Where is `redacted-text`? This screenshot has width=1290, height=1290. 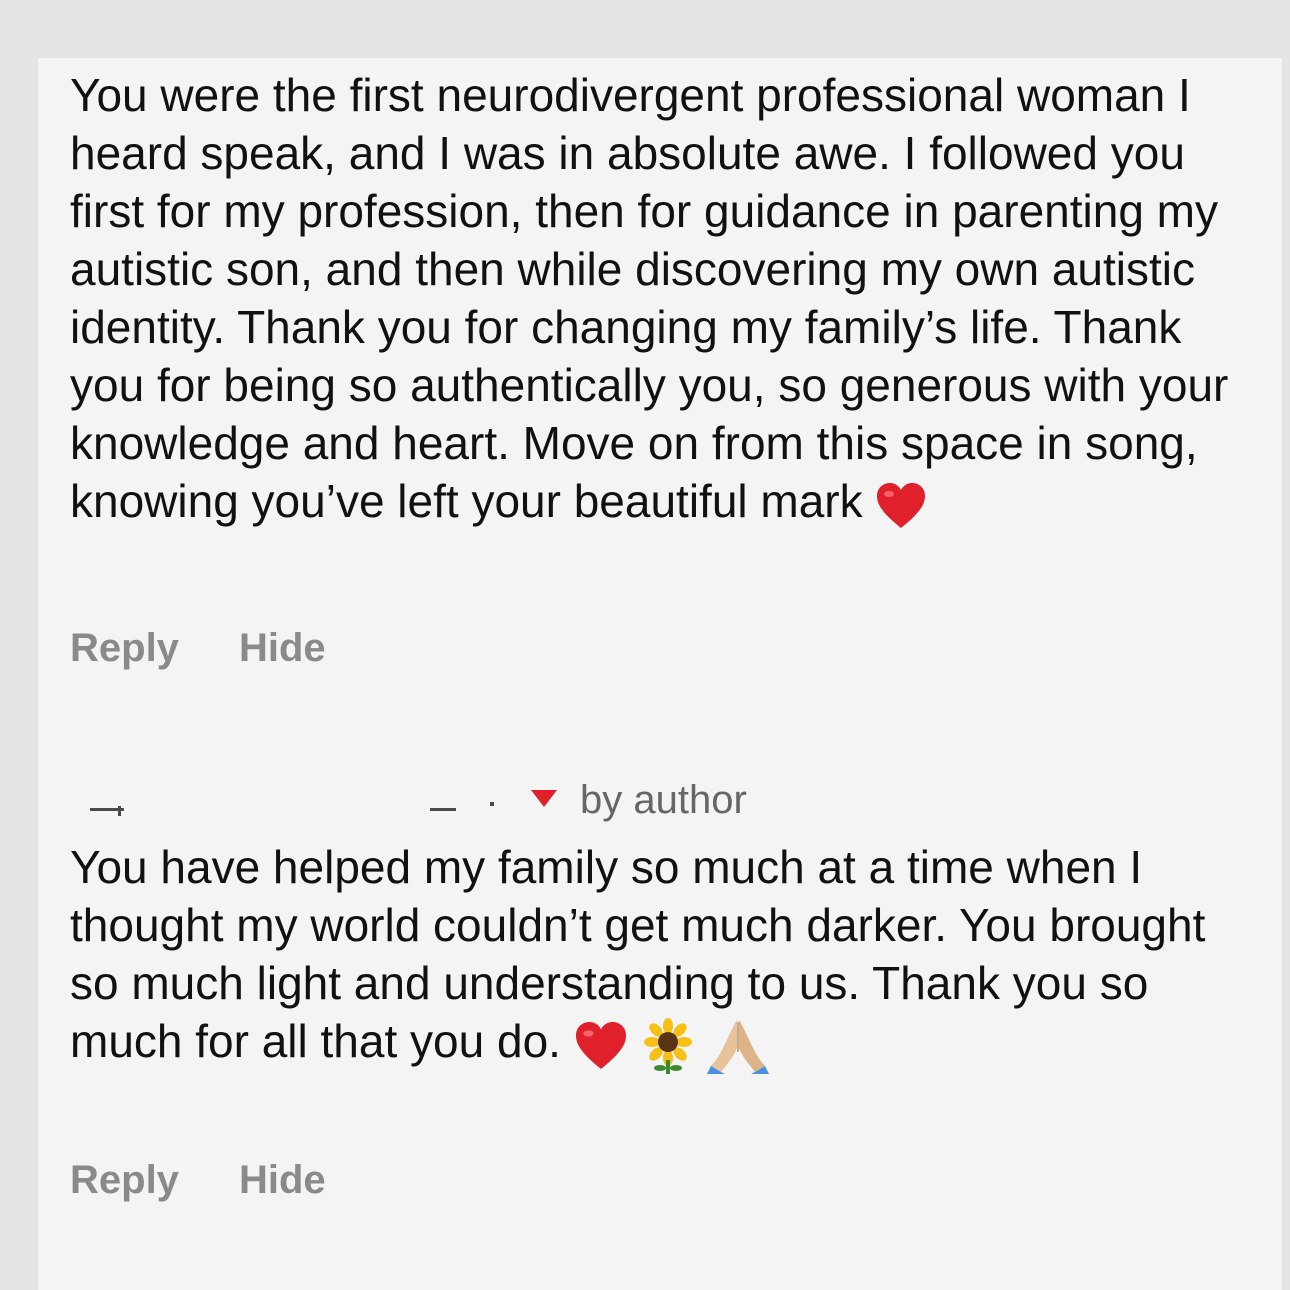 redacted-text is located at coordinates (443, 809).